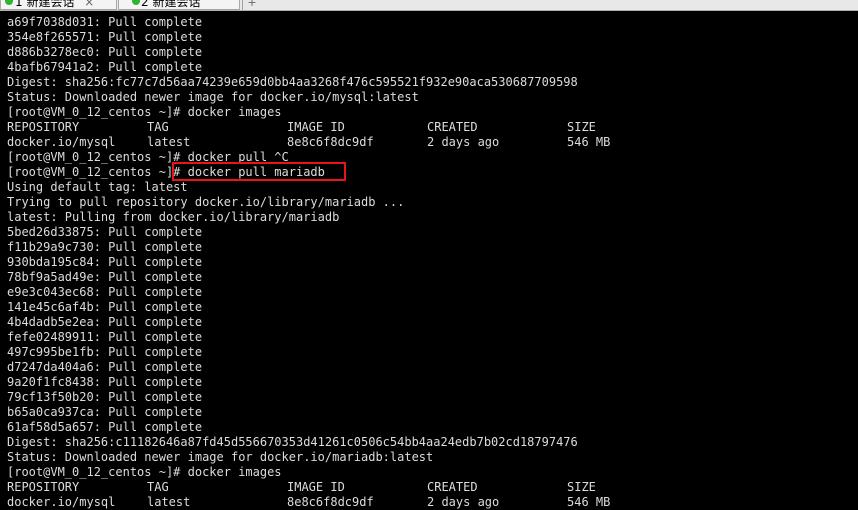 This screenshot has height=510, width=858. I want to click on session-tab-1: 1 新建会话 ×, so click(58, 5).